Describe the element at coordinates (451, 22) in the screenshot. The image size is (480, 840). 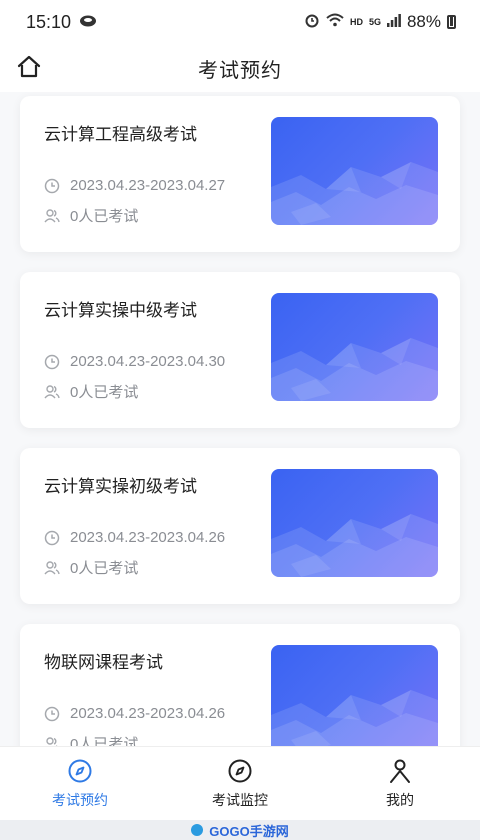
I see `battery-icon` at that location.